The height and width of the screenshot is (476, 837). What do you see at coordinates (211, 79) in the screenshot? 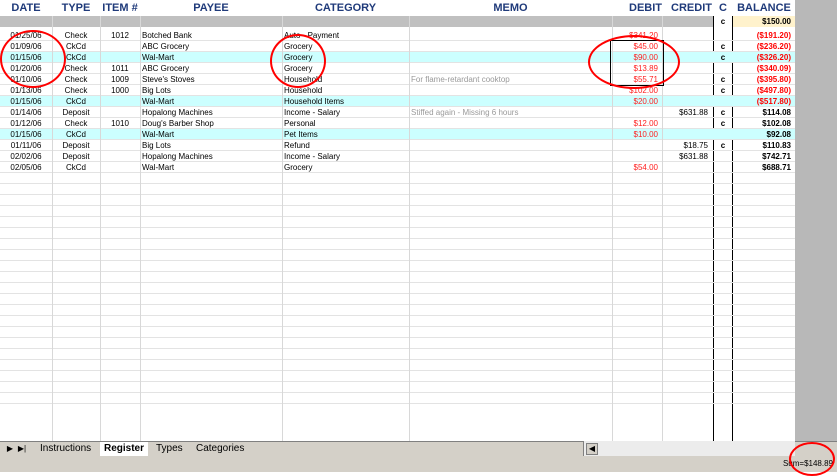
I see `cell-payee: Steve's Stoves` at bounding box center [211, 79].